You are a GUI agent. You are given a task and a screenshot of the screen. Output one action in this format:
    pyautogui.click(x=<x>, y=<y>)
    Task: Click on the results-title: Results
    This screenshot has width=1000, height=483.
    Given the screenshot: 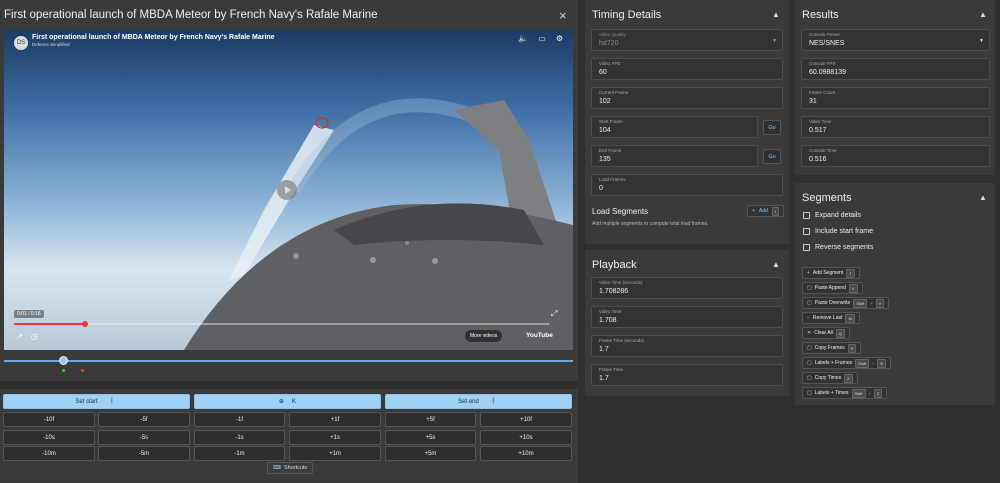 What is the action you would take?
    pyautogui.click(x=820, y=15)
    